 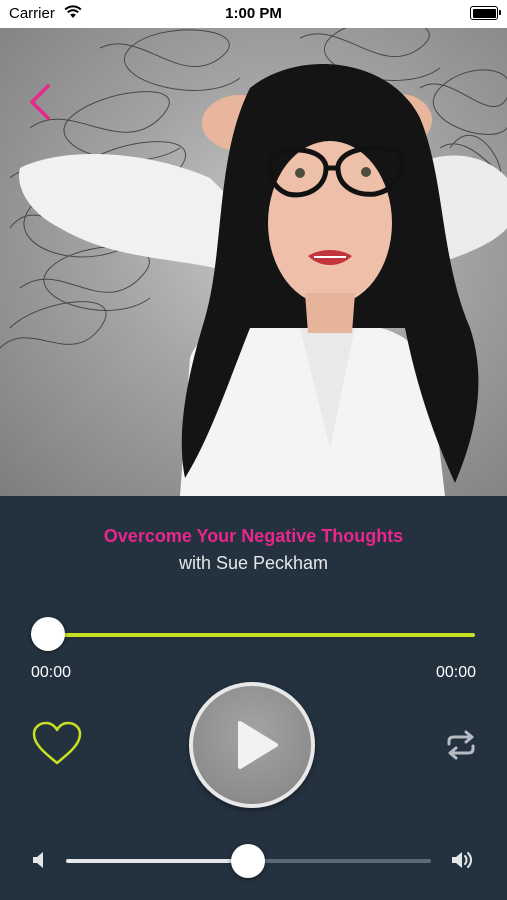 I want to click on volume-low-icon, so click(x=38, y=860).